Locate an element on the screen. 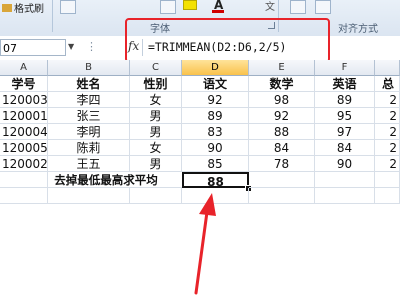 The image size is (400, 300). table-cell: 李明 is located at coordinates (89, 132).